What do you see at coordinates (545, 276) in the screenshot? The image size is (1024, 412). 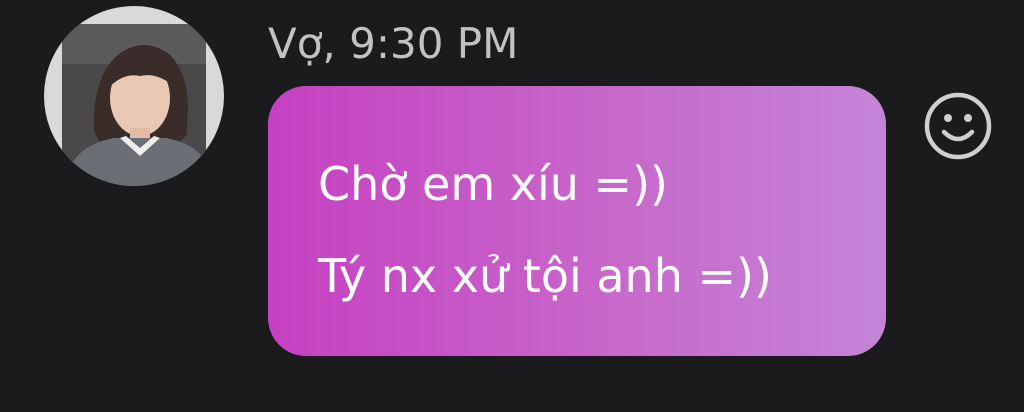 I see `message-line-2: Tý nx xử tội anh =))` at bounding box center [545, 276].